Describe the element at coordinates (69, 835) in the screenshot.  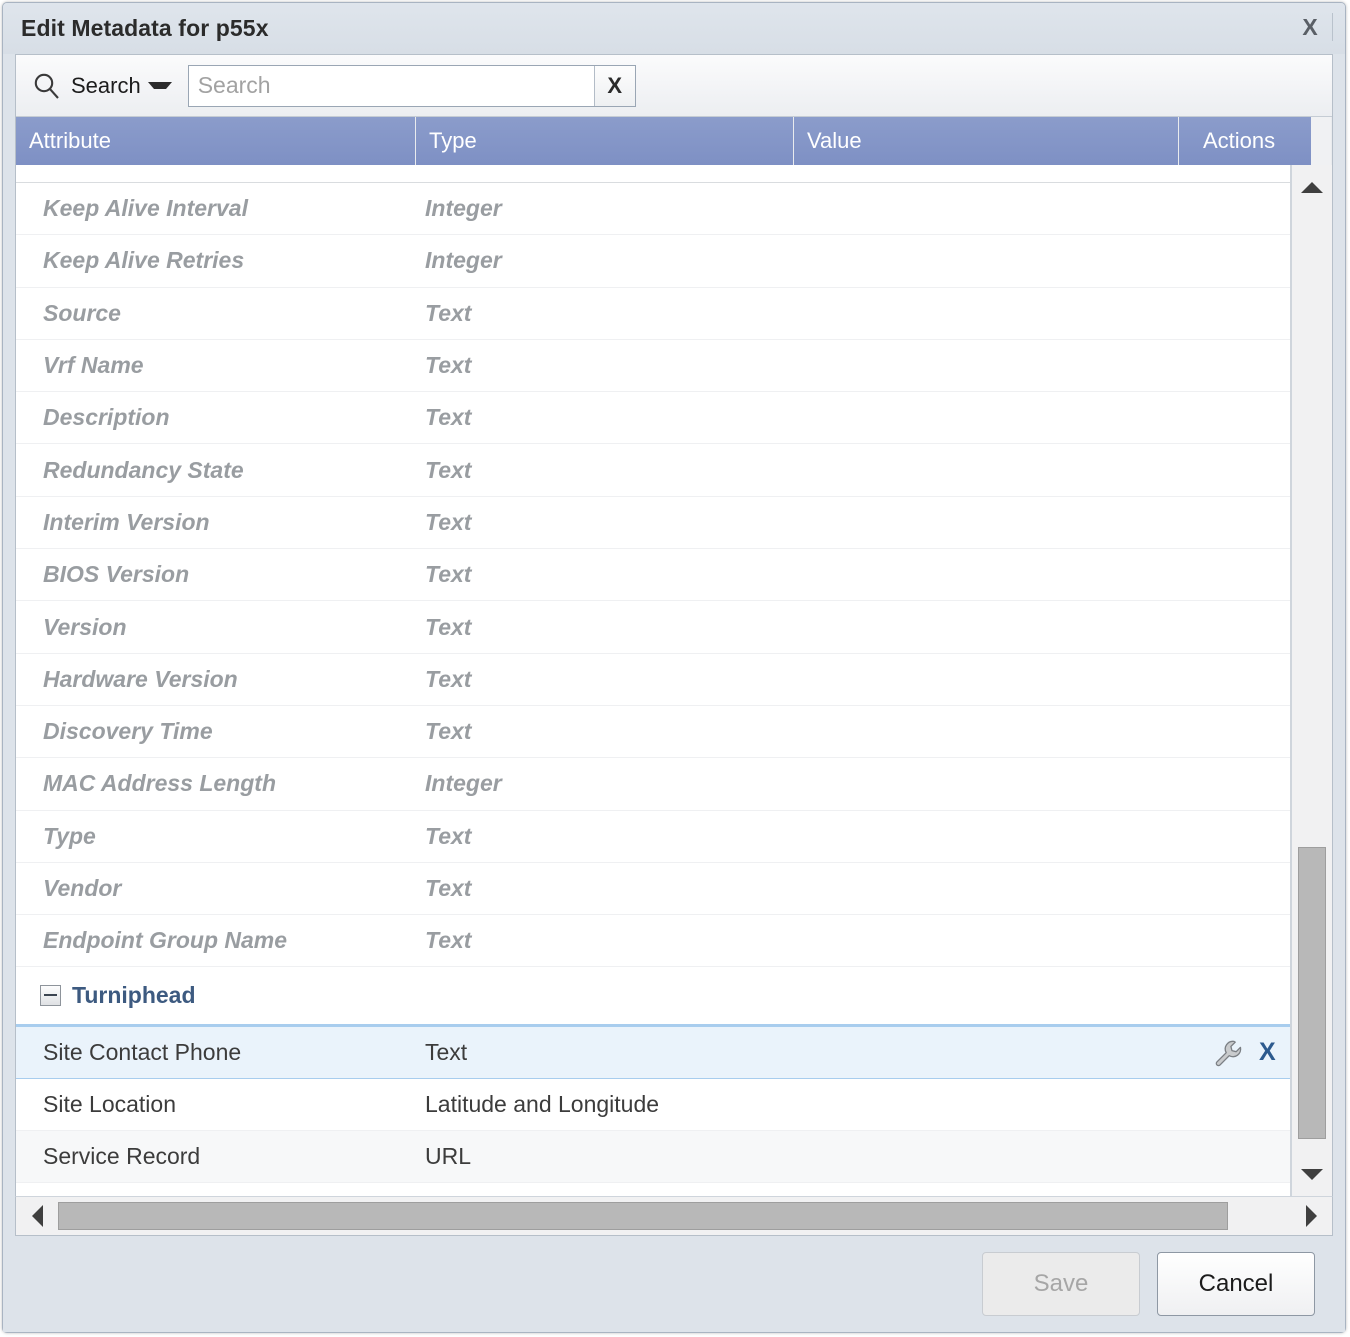
I see `cell-attribute: Type` at that location.